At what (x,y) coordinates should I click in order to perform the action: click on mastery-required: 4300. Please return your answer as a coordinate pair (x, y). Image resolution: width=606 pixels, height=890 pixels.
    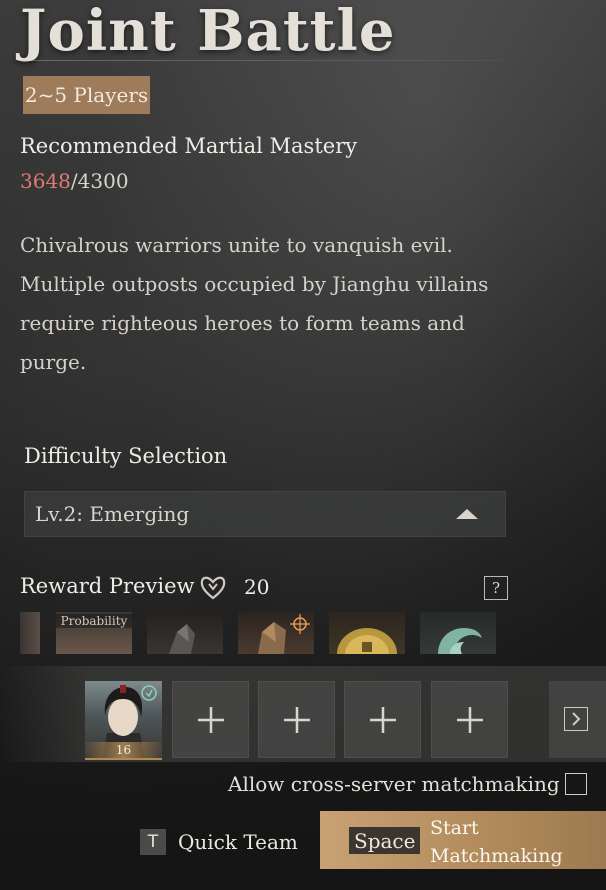
    Looking at the image, I should click on (103, 181).